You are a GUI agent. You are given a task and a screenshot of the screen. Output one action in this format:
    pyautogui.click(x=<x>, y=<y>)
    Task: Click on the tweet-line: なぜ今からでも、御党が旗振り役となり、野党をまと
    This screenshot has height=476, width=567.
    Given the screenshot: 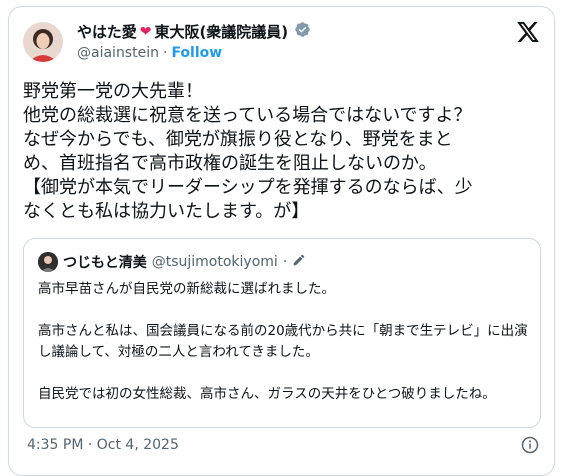 What is the action you would take?
    pyautogui.click(x=238, y=139)
    